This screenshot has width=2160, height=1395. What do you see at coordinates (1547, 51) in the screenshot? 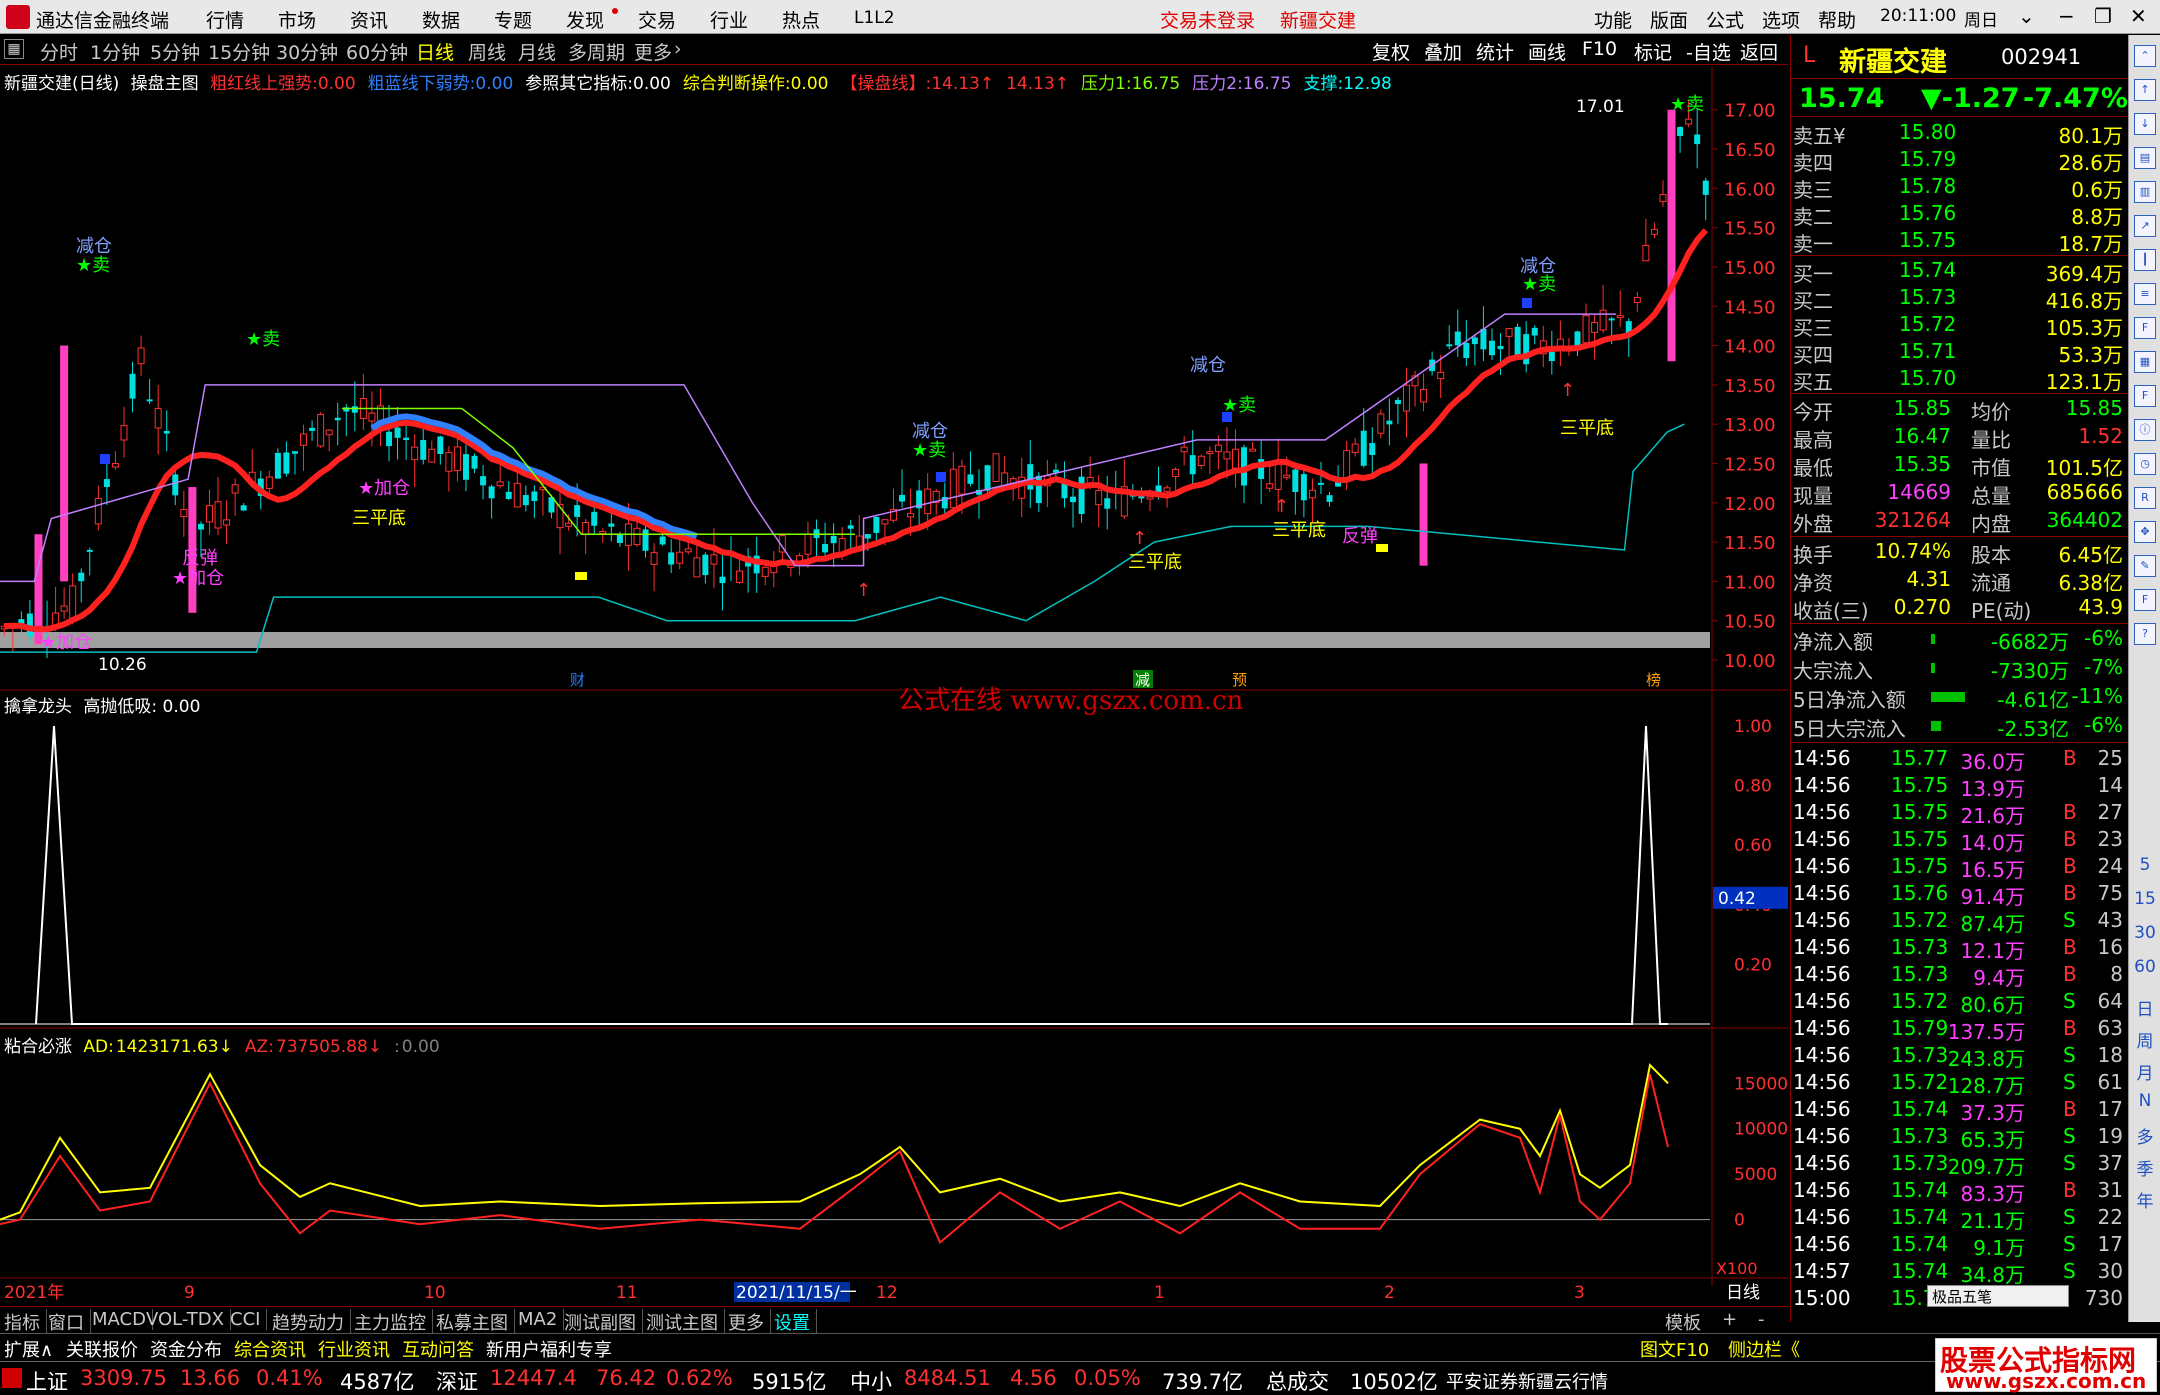
I see `btn-huaxian: 画线` at bounding box center [1547, 51].